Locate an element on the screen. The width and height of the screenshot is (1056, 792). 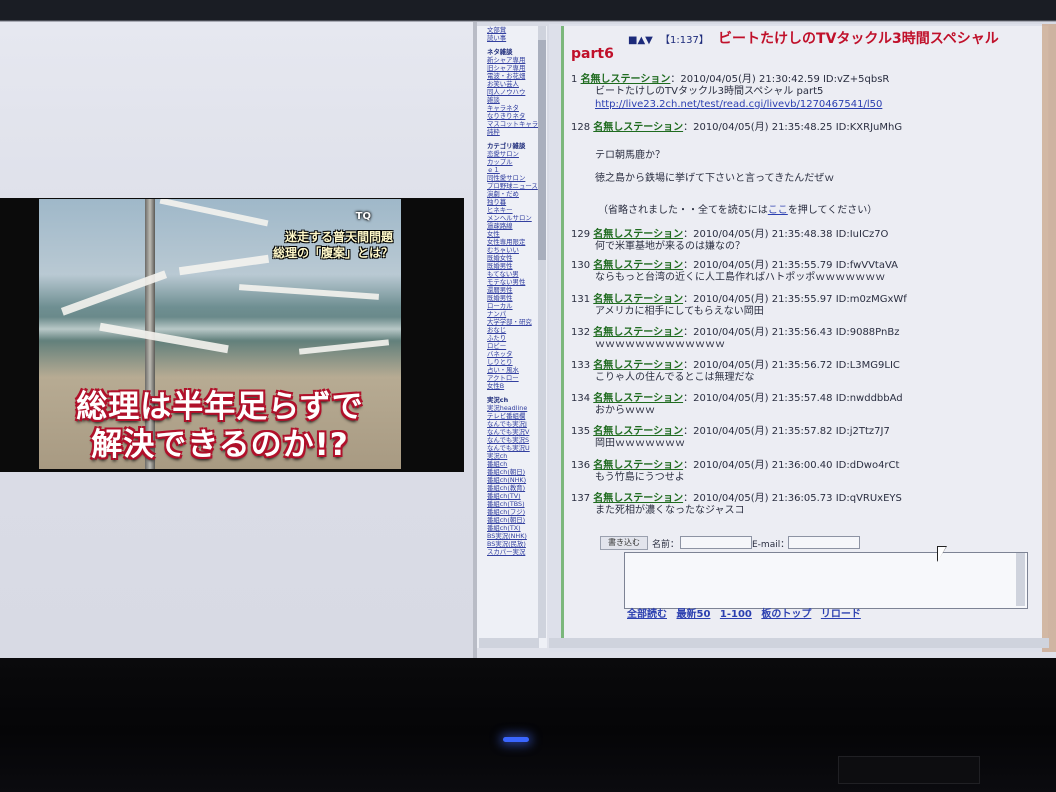
menu-link: おなじ is located at coordinates (513, 330).